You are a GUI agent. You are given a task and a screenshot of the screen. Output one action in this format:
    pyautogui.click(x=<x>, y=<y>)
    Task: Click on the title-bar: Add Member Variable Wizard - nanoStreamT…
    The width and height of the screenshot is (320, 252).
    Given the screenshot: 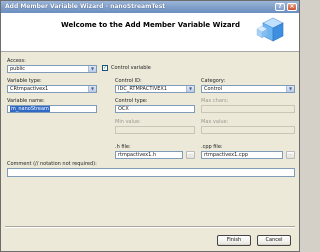 What is the action you would take?
    pyautogui.click(x=150, y=7)
    